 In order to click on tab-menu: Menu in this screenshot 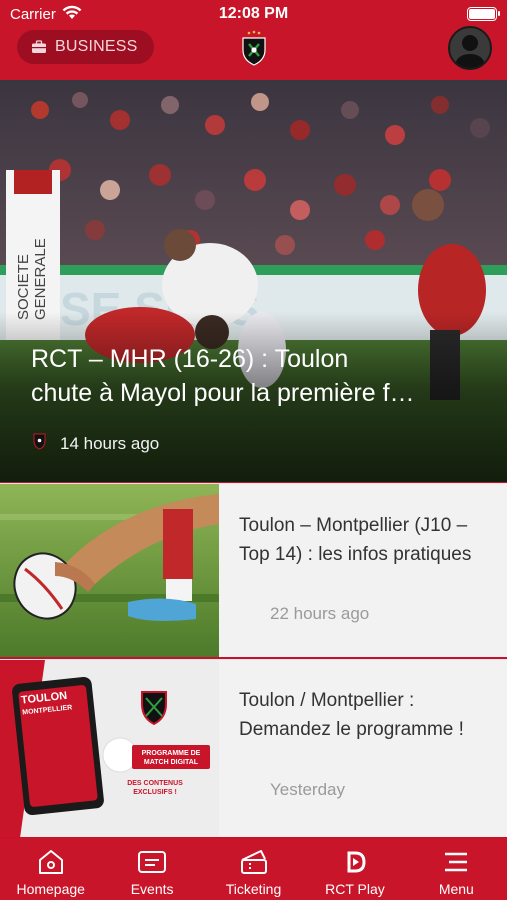, I will do `click(456, 869)`.